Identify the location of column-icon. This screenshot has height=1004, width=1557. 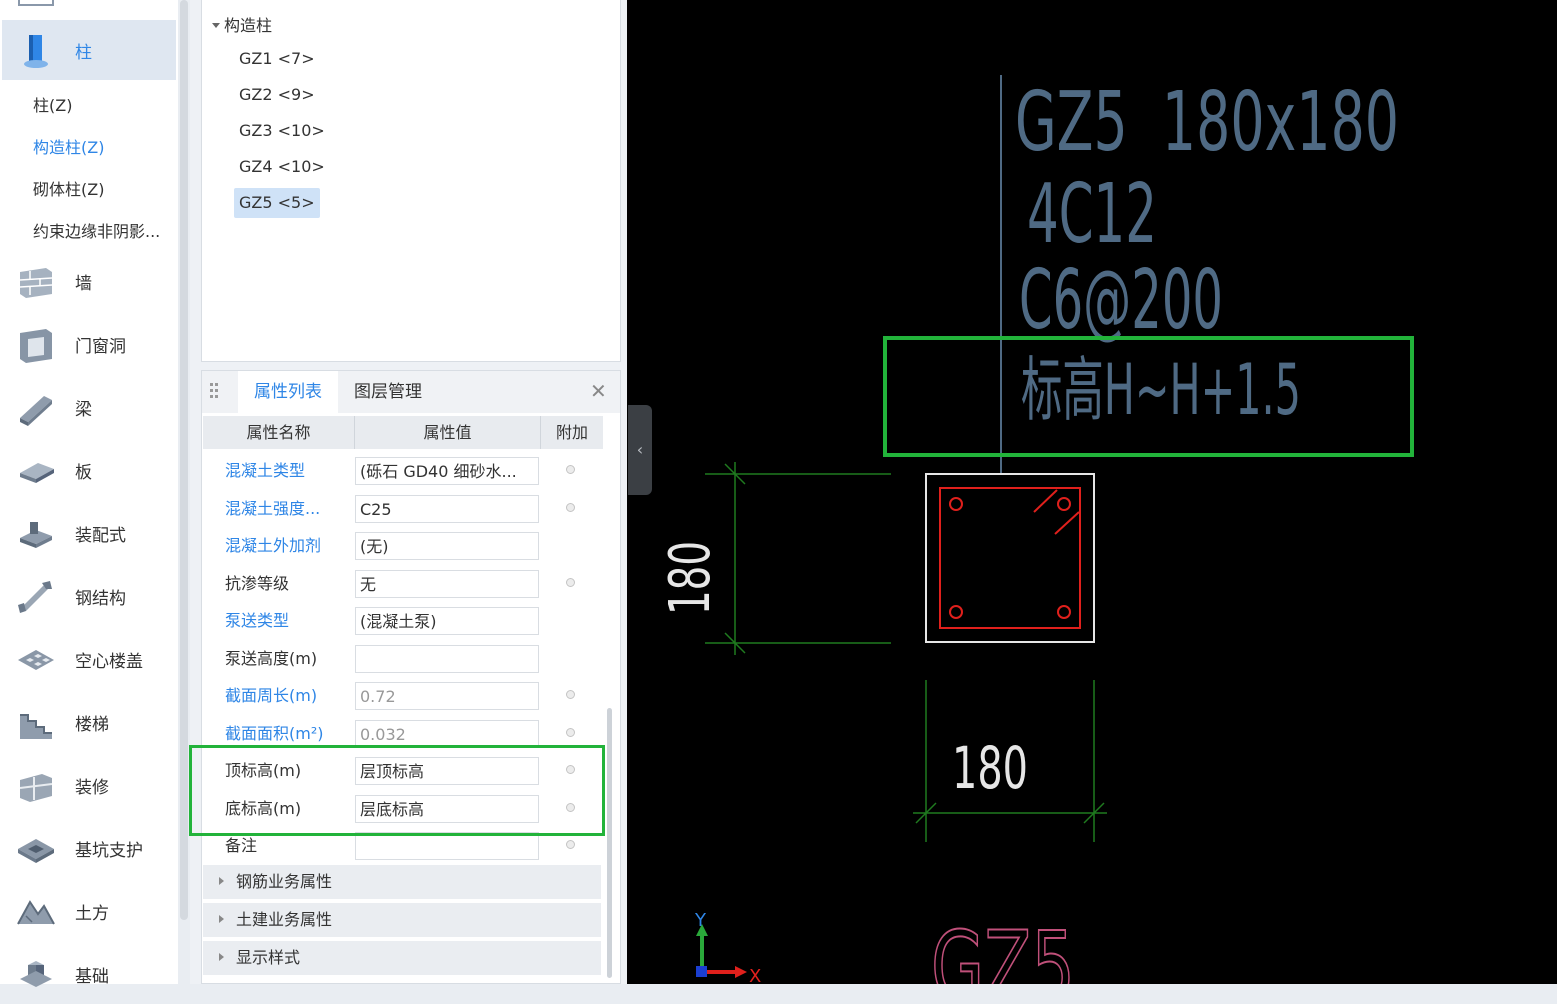
(36, 51).